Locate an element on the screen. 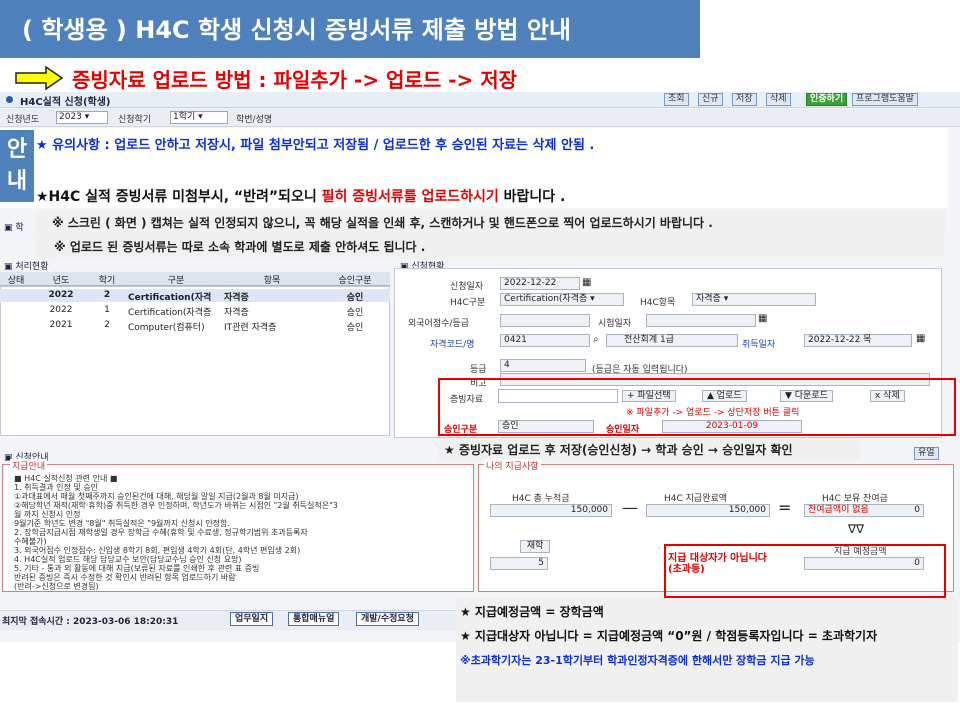  minus-sign: — is located at coordinates (630, 507).